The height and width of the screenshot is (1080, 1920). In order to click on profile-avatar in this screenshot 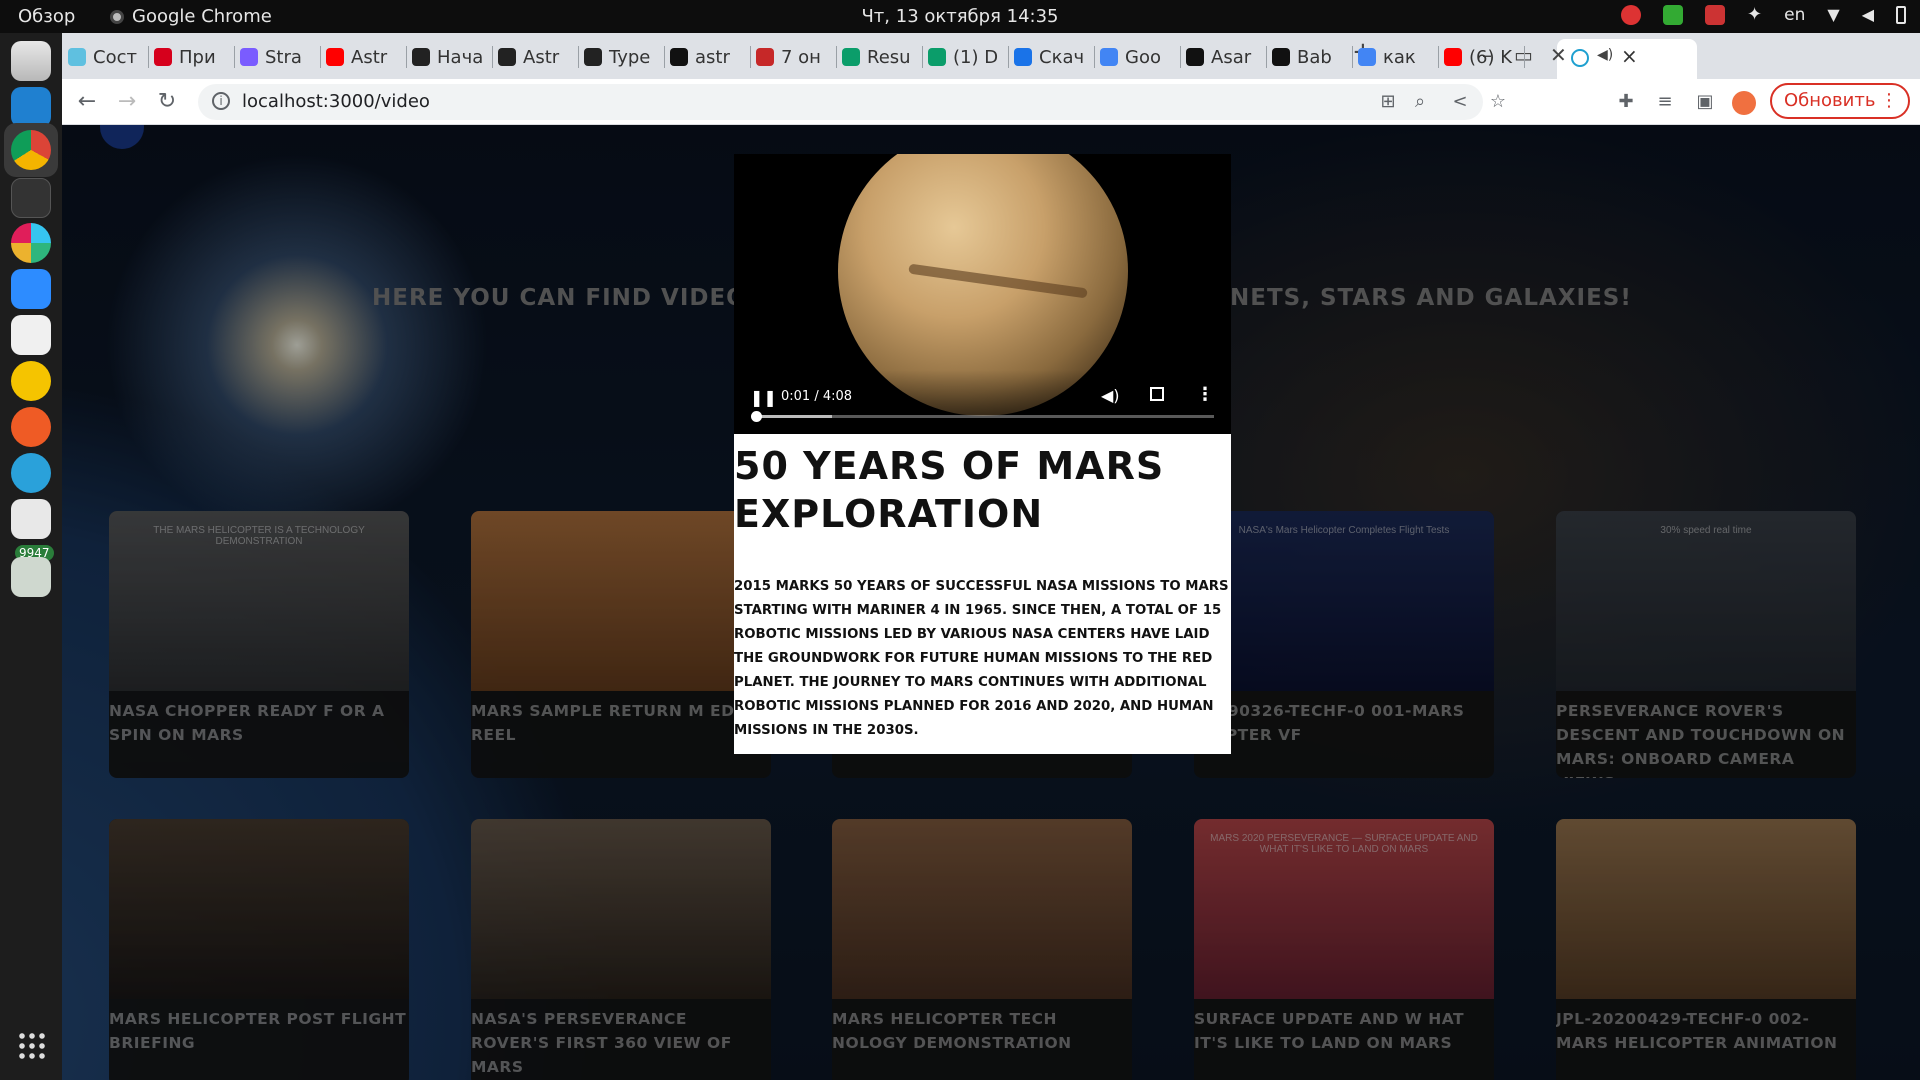, I will do `click(1744, 103)`.